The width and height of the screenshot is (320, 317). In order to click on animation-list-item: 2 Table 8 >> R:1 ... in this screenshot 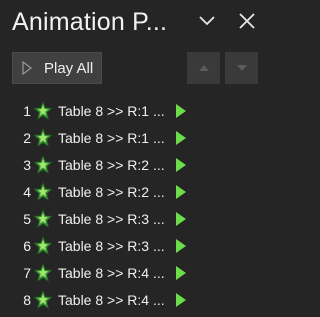, I will do `click(136, 137)`.